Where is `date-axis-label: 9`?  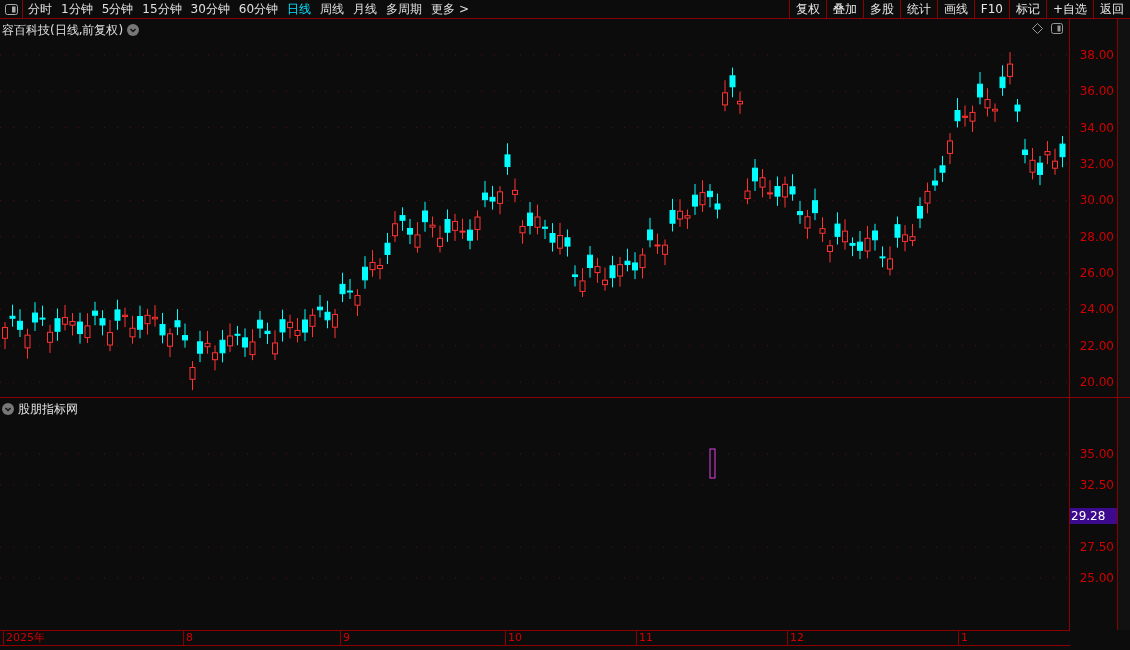
date-axis-label: 9 is located at coordinates (345, 638).